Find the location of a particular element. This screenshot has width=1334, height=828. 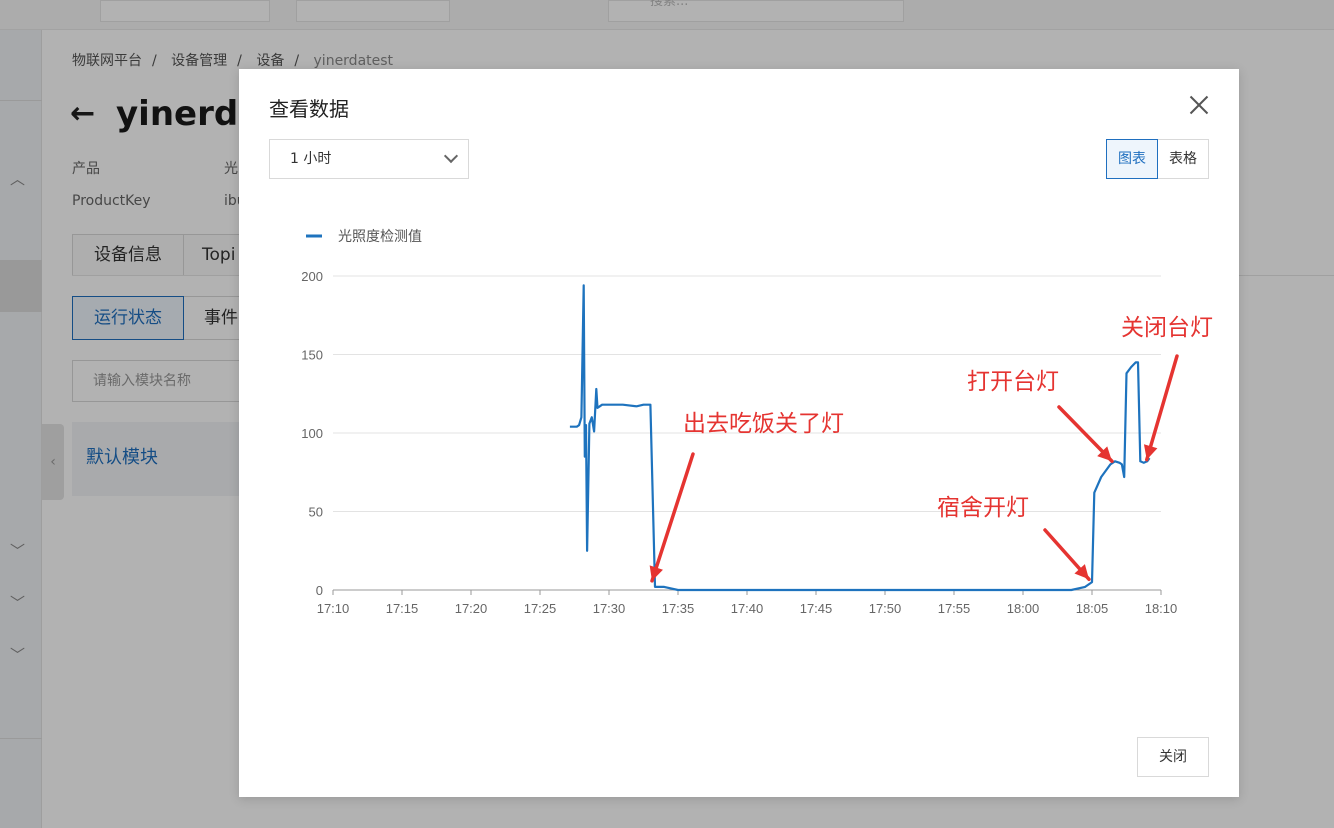

x-tick-label: 17:55 is located at coordinates (954, 608).